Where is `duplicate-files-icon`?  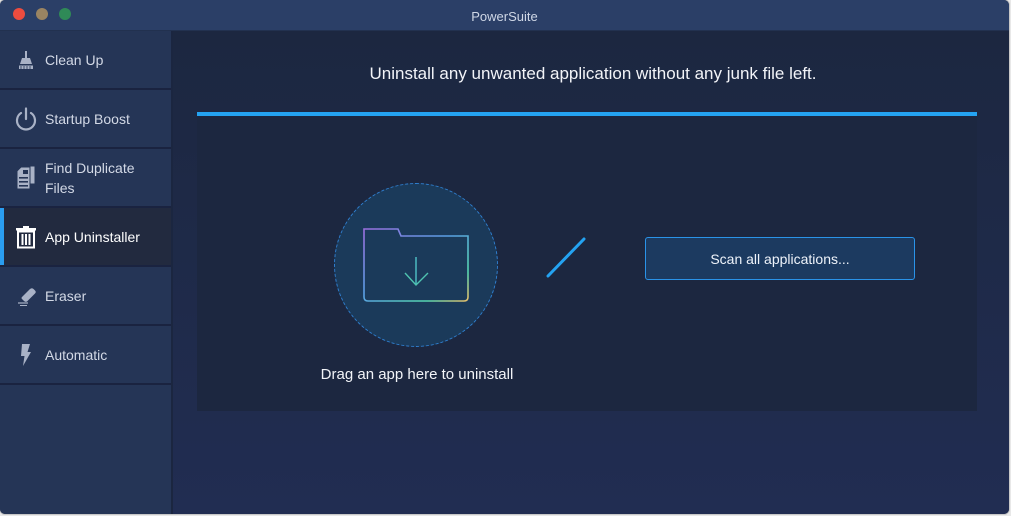
duplicate-files-icon is located at coordinates (26, 178).